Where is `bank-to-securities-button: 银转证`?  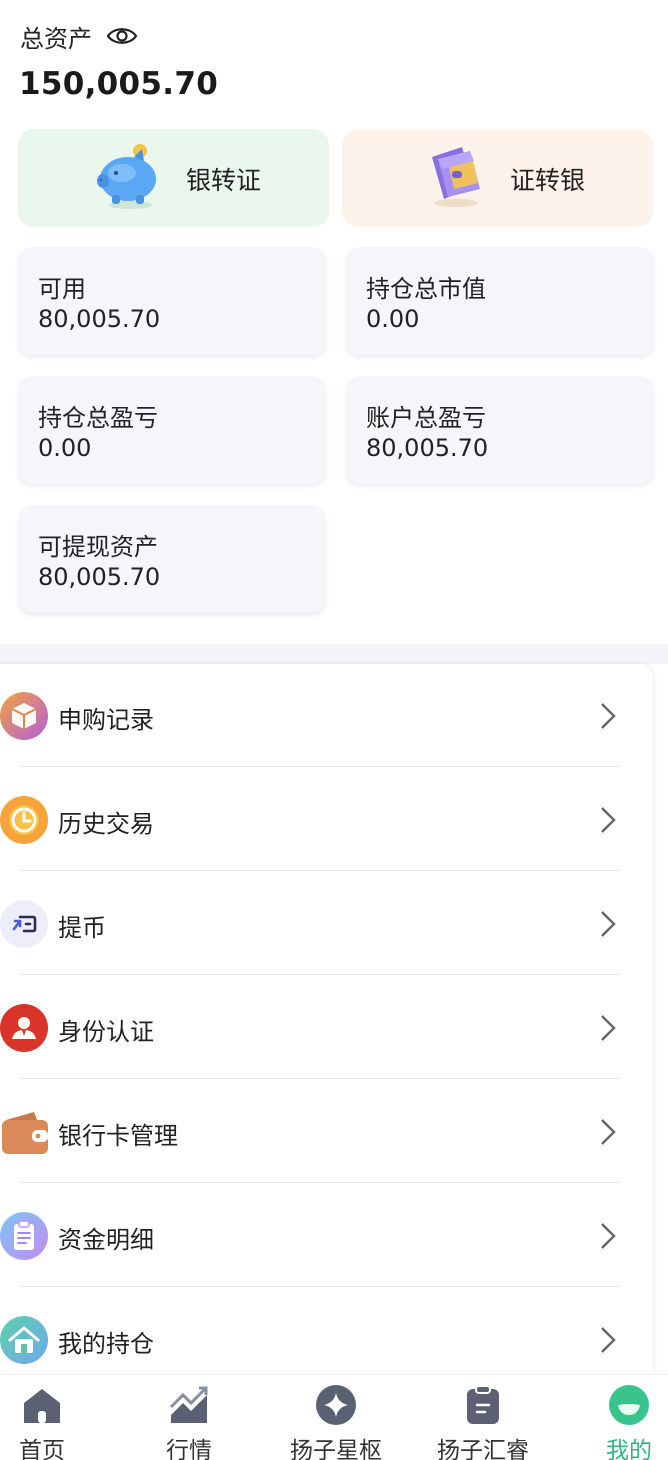
bank-to-securities-button: 银转证 is located at coordinates (173, 178).